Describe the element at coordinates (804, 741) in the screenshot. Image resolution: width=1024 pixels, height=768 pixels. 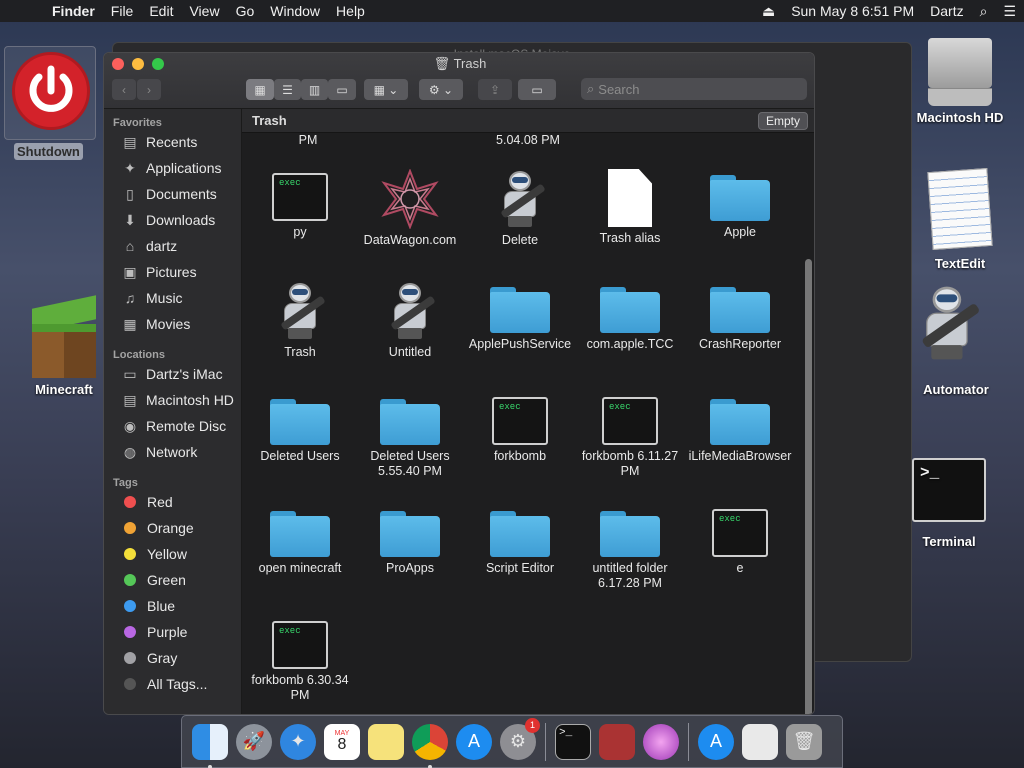
I see `dock-trash-icon: 🗑` at that location.